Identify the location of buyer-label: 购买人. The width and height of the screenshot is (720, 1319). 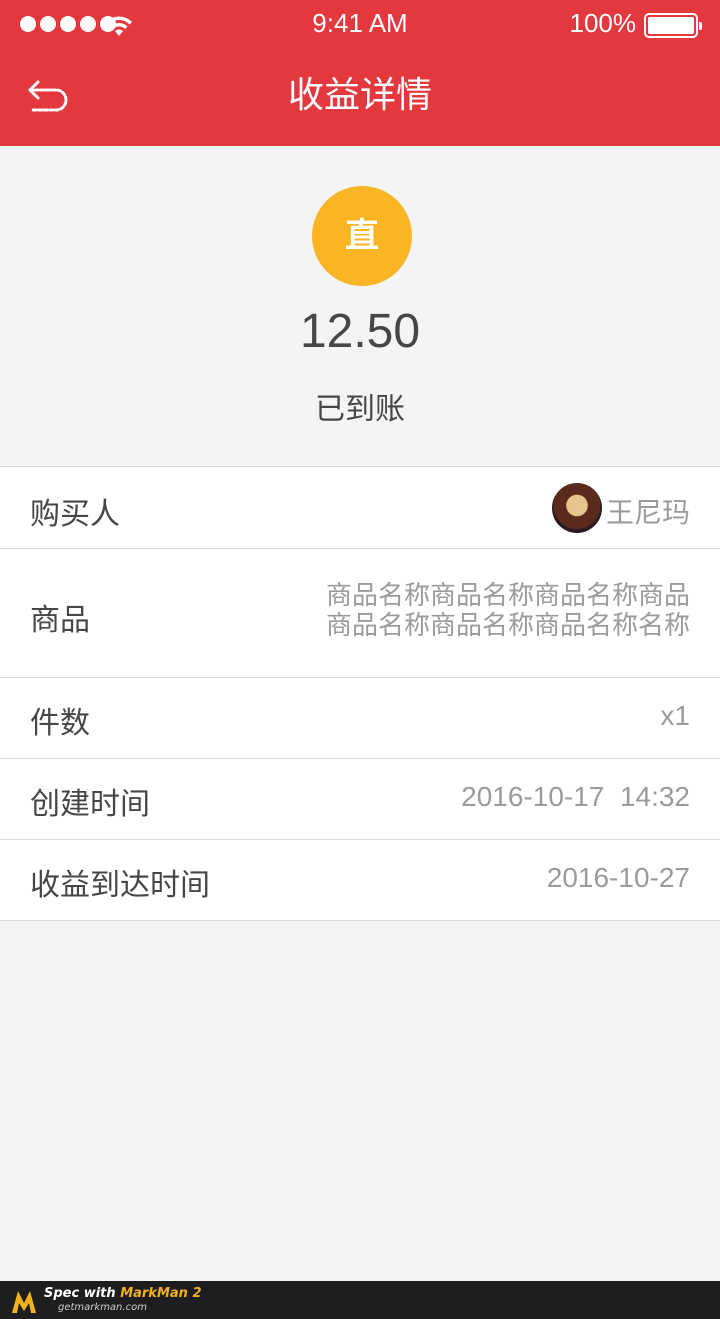
(75, 514).